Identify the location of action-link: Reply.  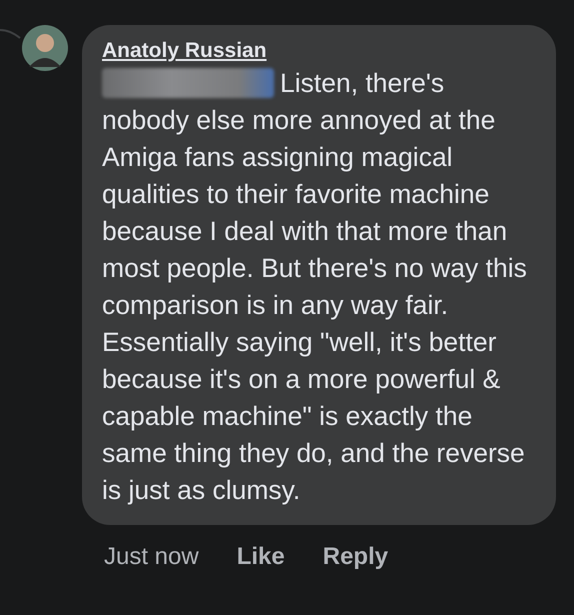
(355, 557).